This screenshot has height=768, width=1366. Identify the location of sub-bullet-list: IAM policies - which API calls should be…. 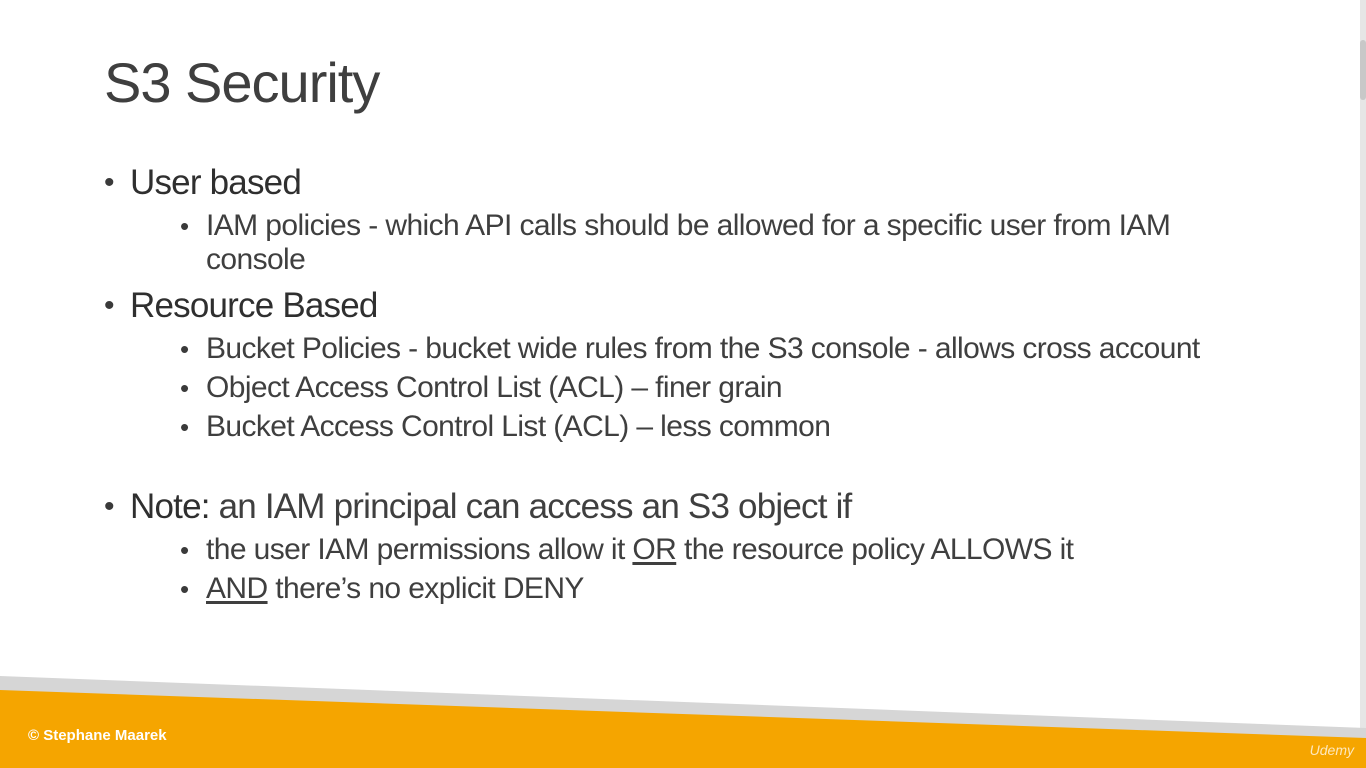
(697, 243).